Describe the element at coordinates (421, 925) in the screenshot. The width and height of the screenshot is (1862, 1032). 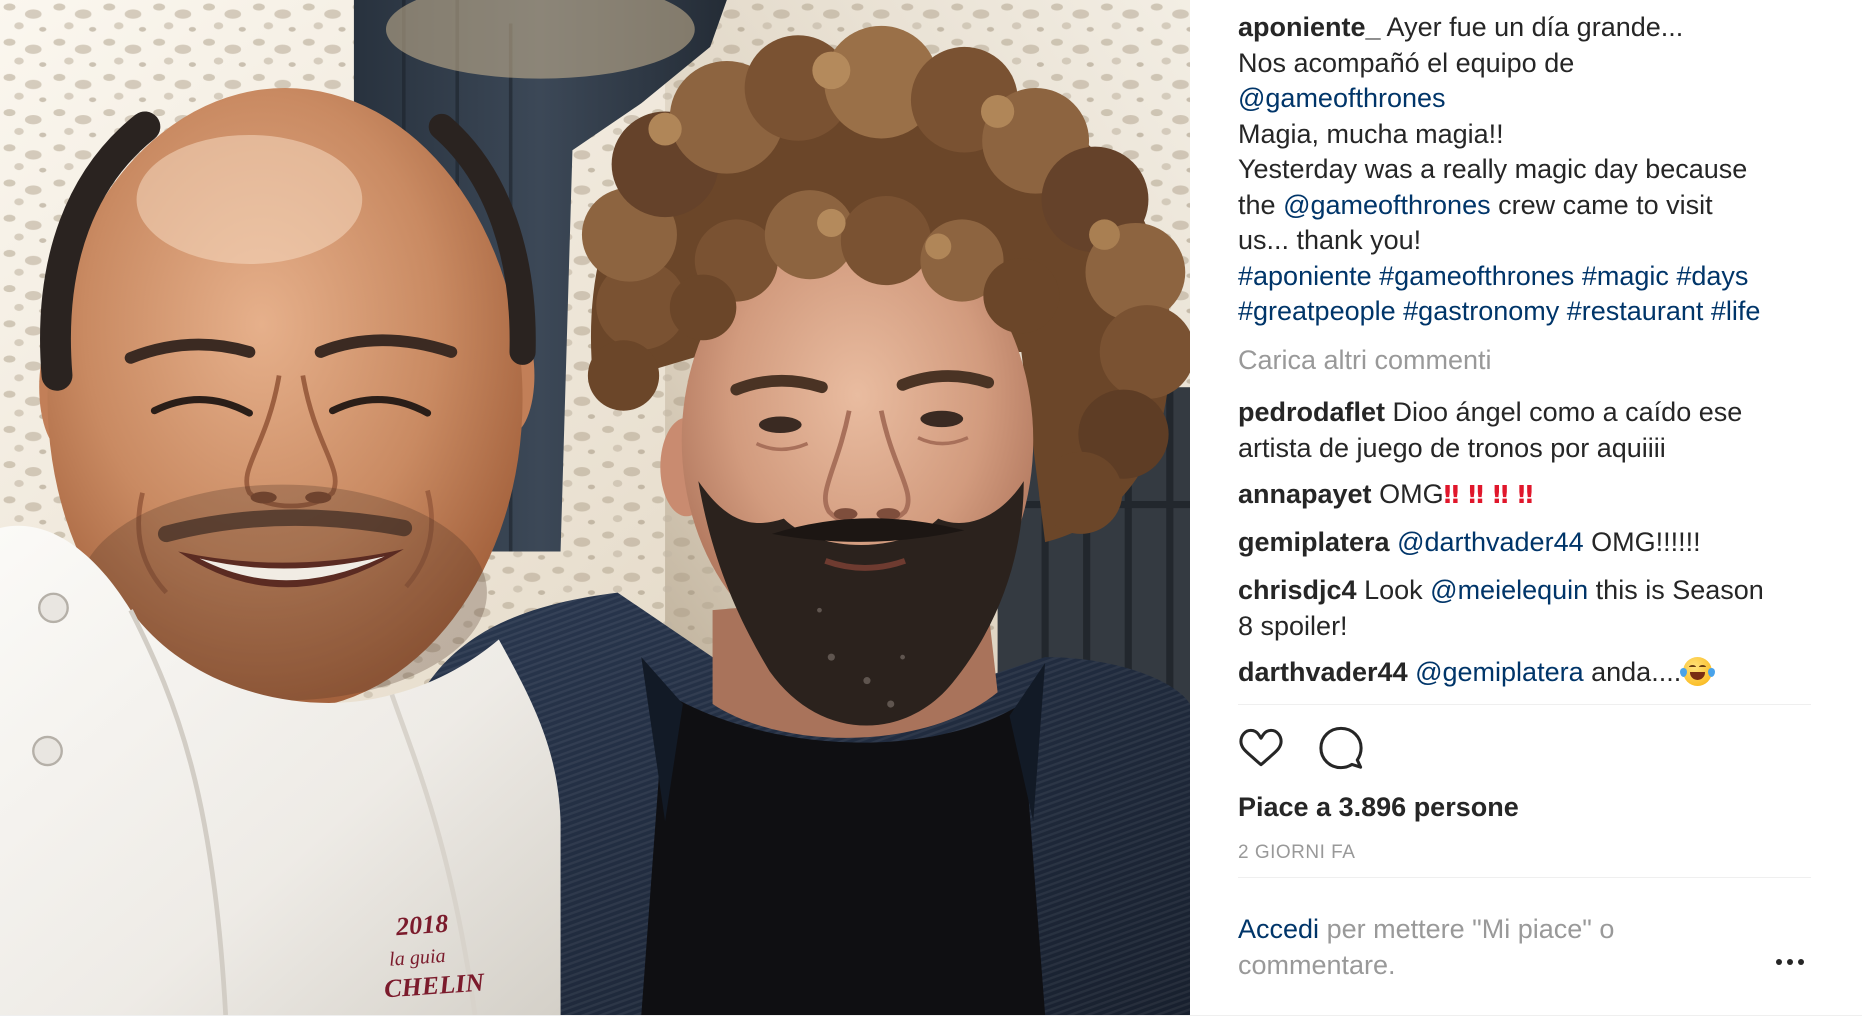
I see `jacket-year: 2018` at that location.